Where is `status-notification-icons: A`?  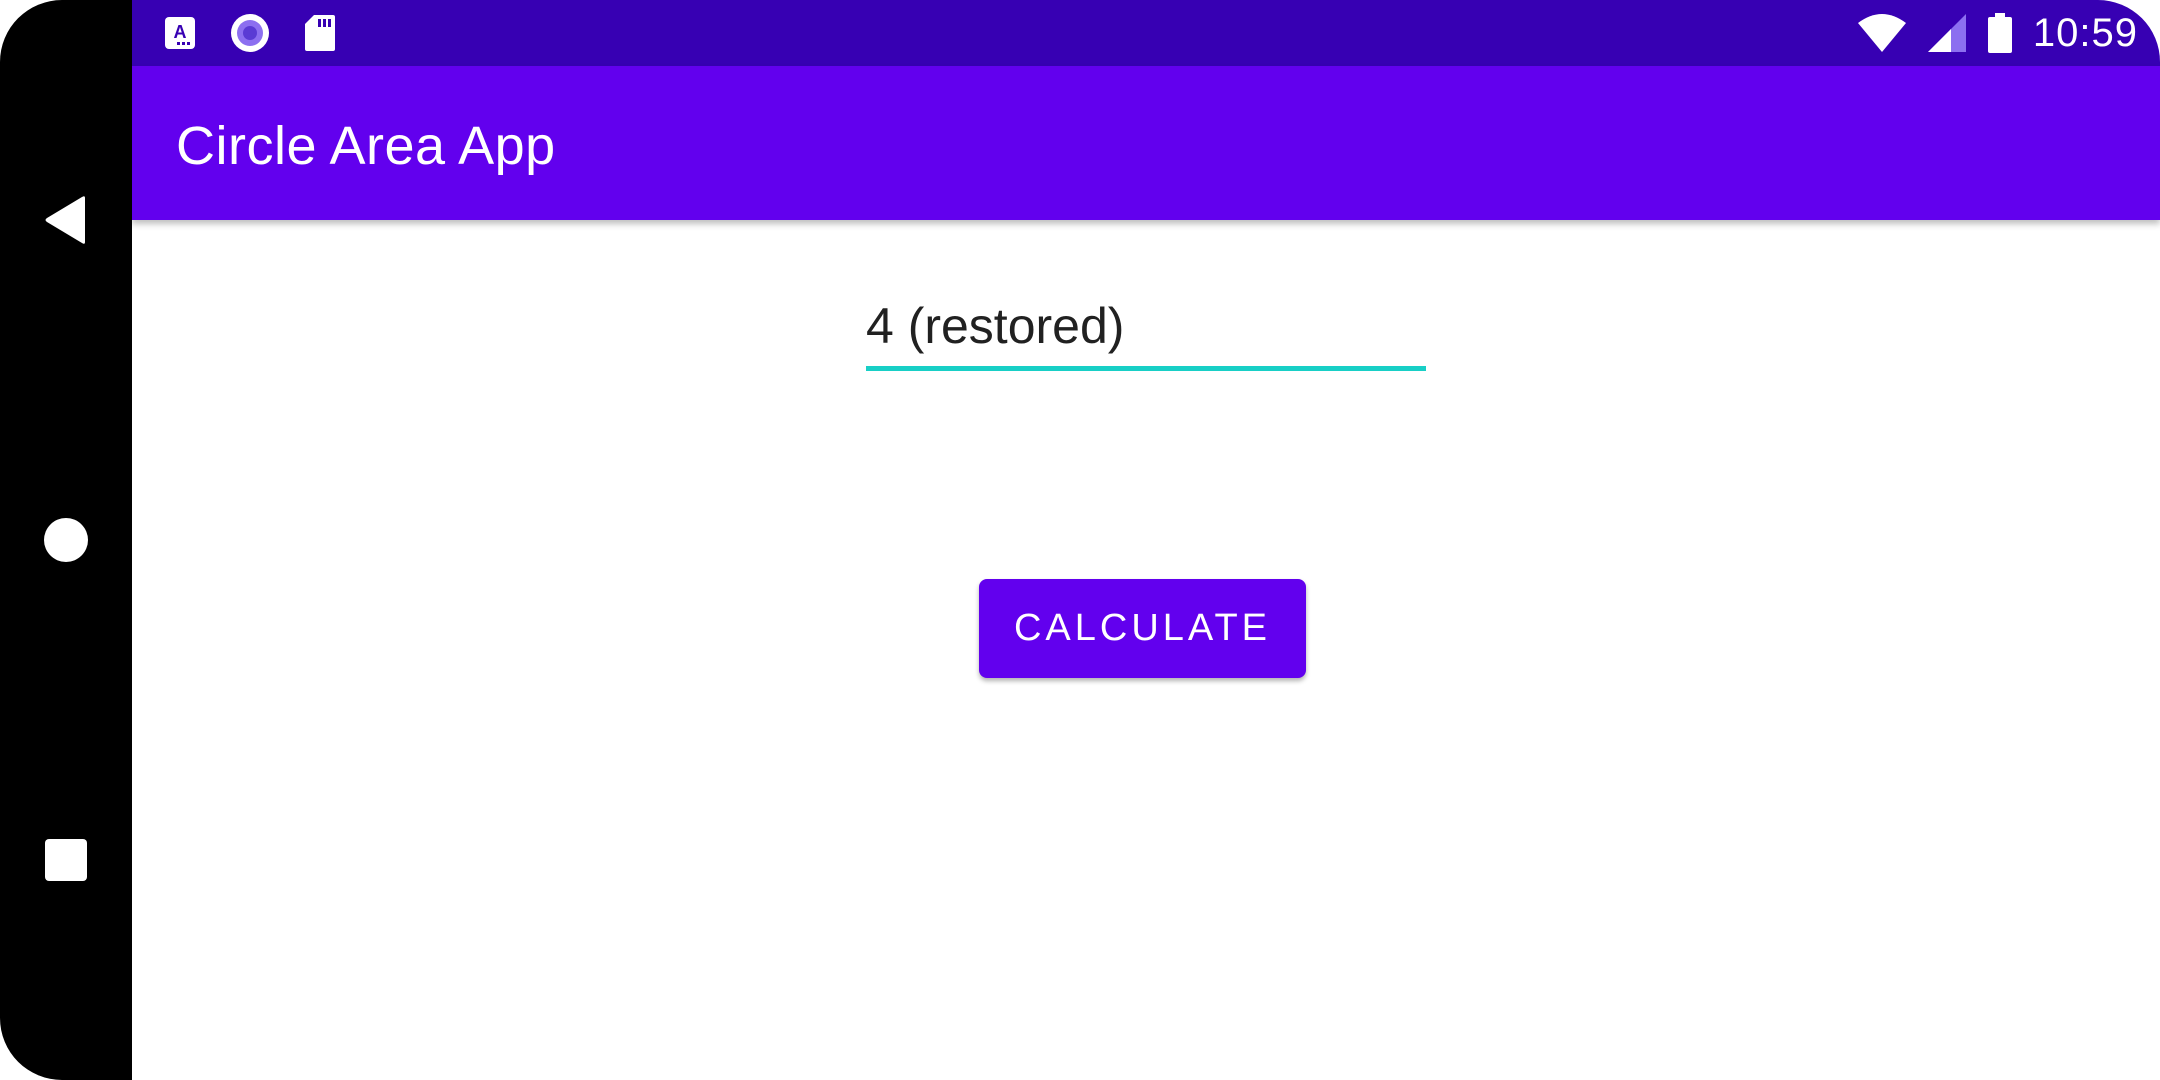 status-notification-icons: A is located at coordinates (250, 33).